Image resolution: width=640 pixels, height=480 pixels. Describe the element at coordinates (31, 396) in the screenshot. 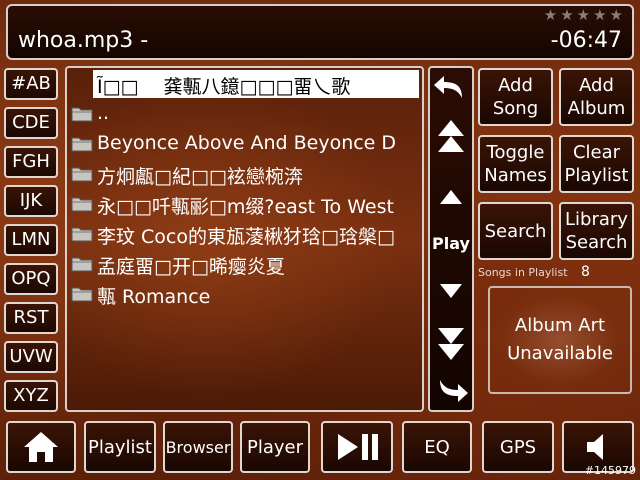

I see `alpha-button-xyz: XYZ` at that location.